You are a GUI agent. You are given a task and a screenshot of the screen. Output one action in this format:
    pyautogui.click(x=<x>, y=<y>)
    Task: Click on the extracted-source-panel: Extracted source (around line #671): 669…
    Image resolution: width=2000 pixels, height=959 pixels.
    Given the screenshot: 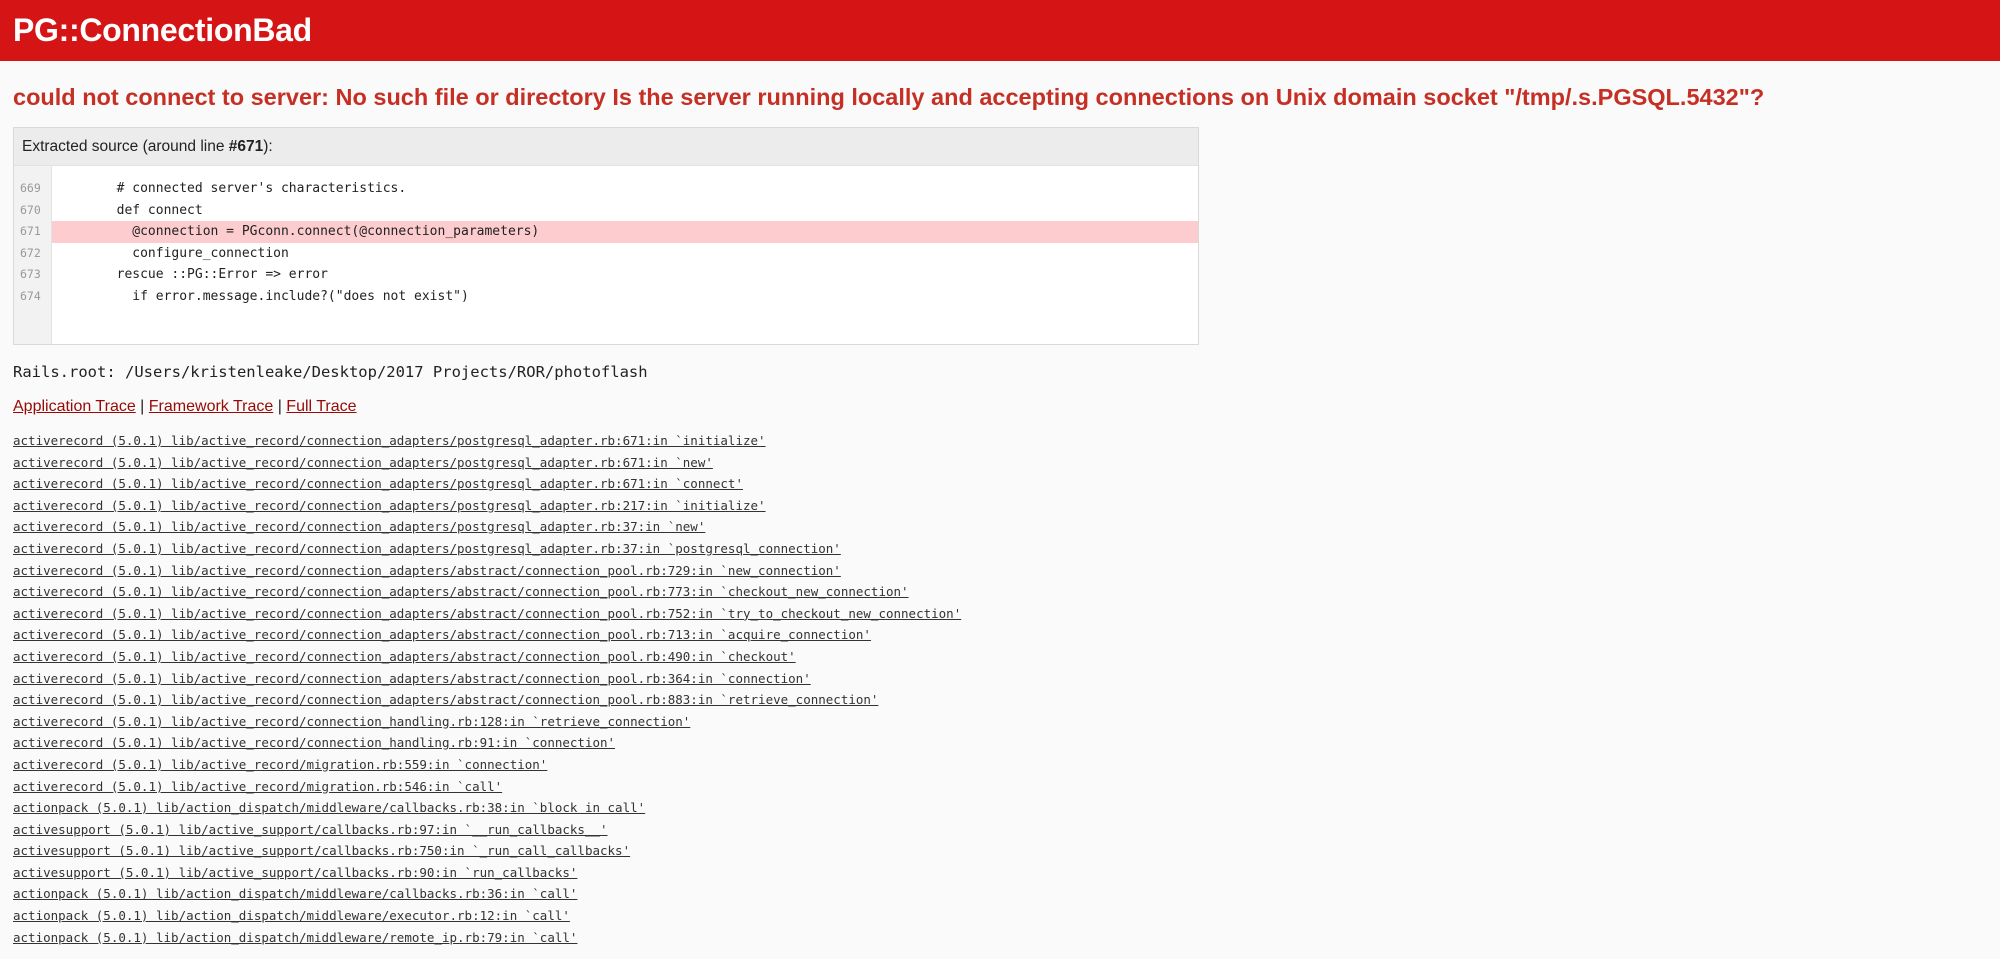 What is the action you would take?
    pyautogui.click(x=606, y=236)
    